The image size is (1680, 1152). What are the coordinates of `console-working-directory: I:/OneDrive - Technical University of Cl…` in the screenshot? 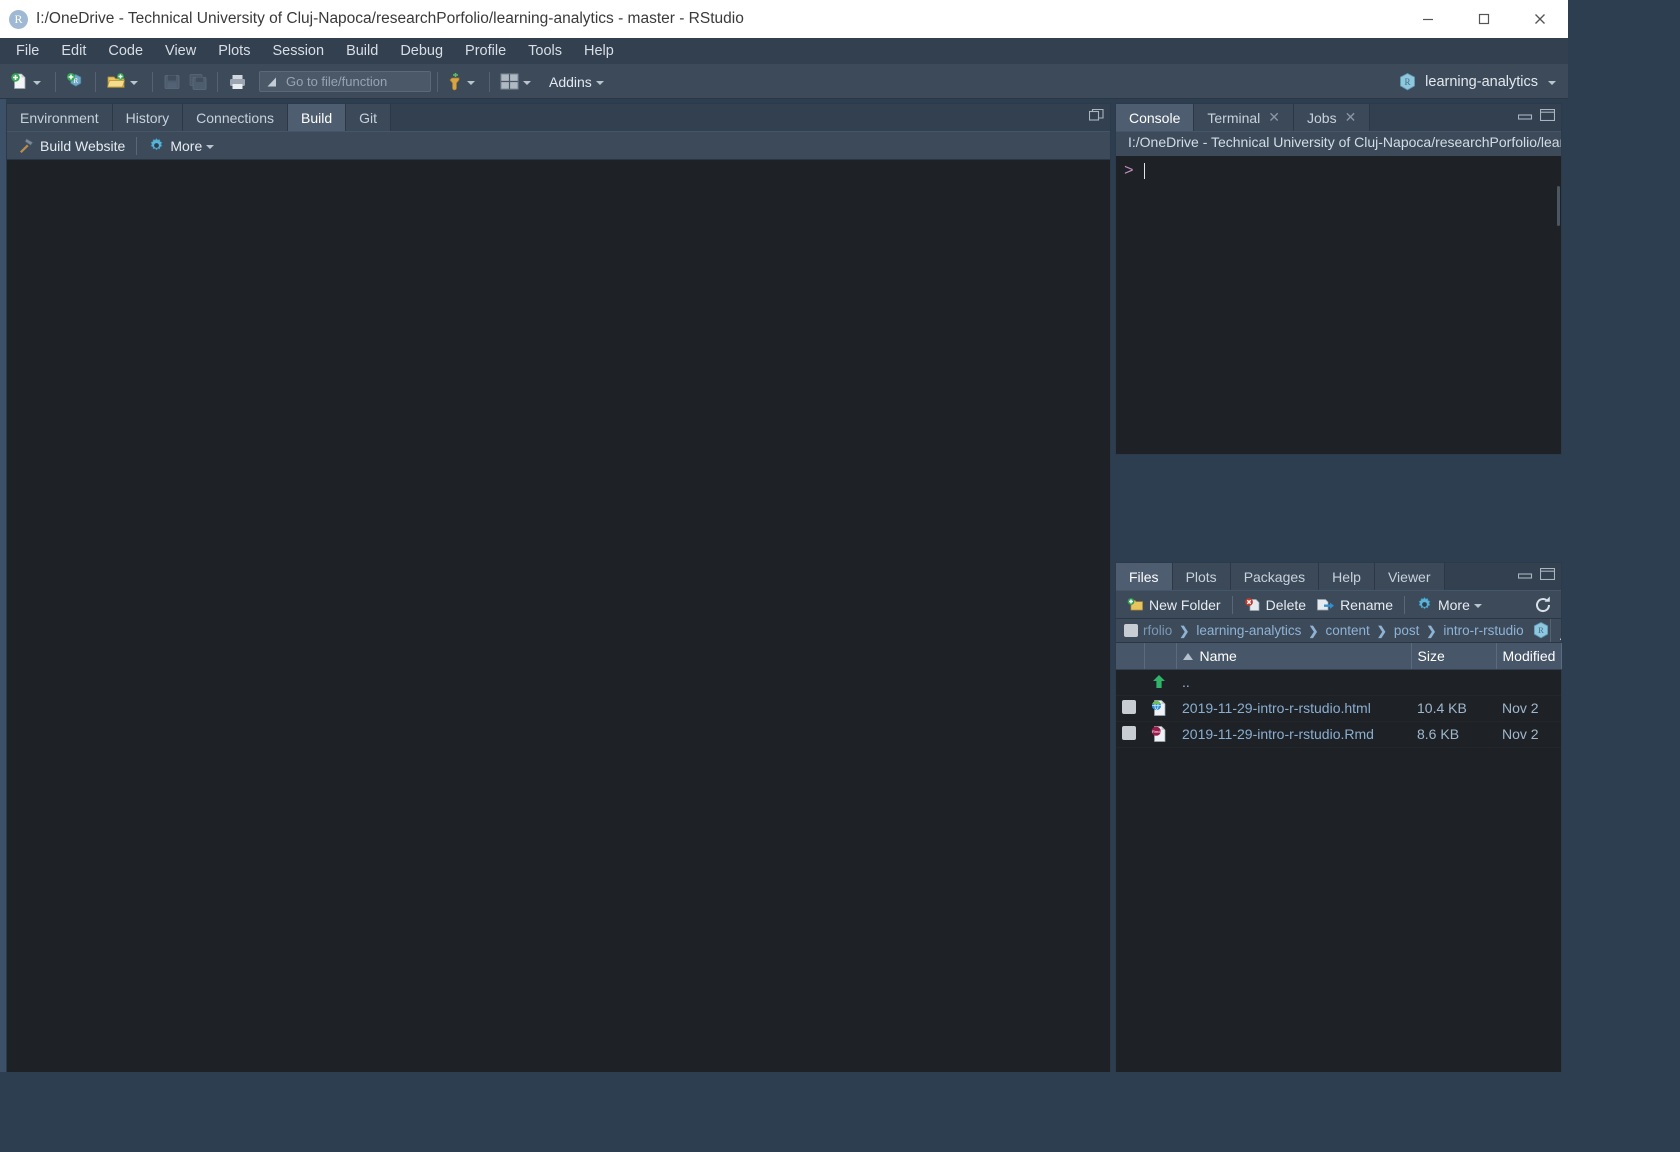 It's located at (1338, 144).